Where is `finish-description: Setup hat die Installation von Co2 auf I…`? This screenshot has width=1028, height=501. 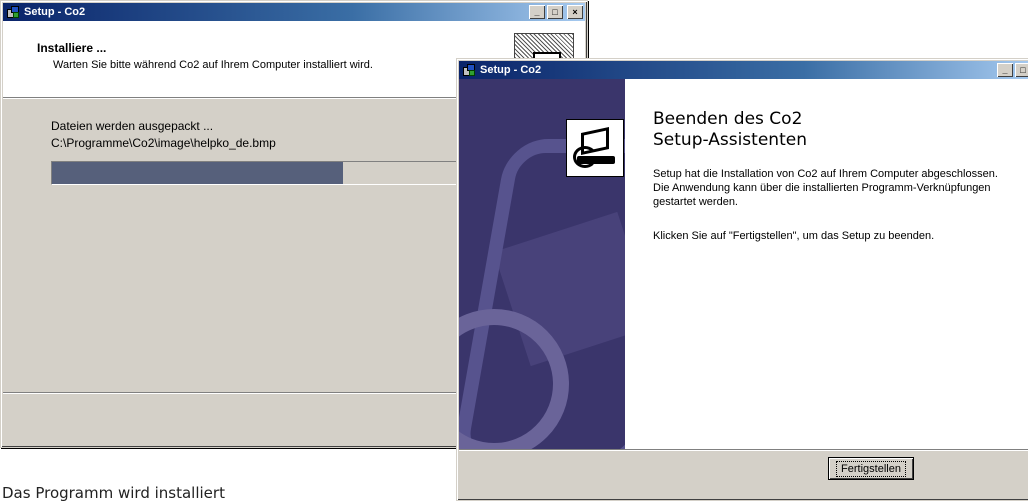 finish-description: Setup hat die Installation von Co2 auf I… is located at coordinates (825, 188).